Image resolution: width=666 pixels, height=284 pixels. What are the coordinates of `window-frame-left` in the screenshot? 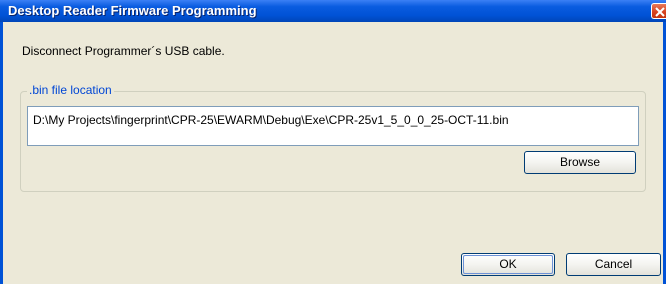 It's located at (1, 153).